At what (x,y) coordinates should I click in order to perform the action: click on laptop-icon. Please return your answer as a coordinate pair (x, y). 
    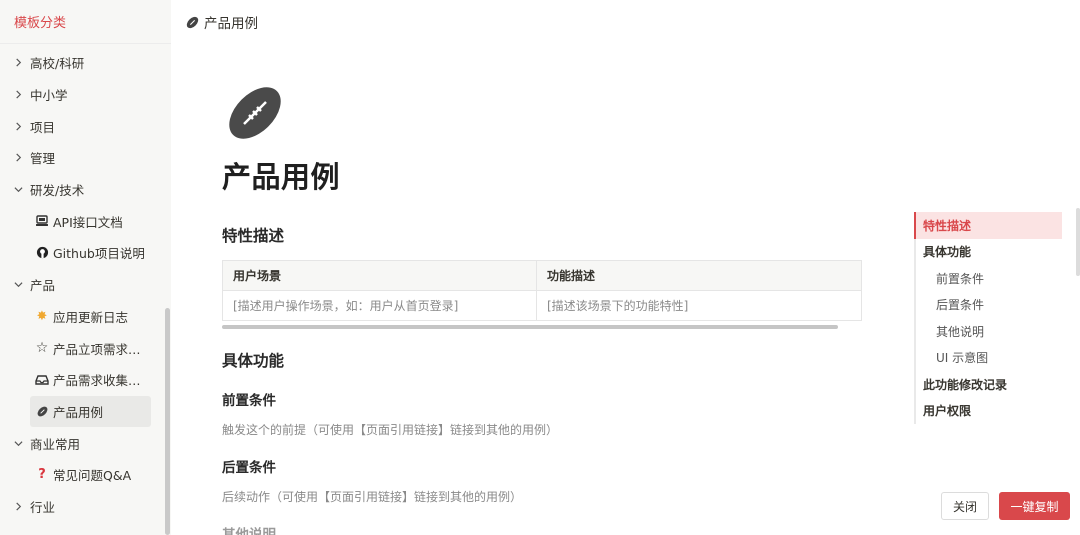
    Looking at the image, I should click on (42, 221).